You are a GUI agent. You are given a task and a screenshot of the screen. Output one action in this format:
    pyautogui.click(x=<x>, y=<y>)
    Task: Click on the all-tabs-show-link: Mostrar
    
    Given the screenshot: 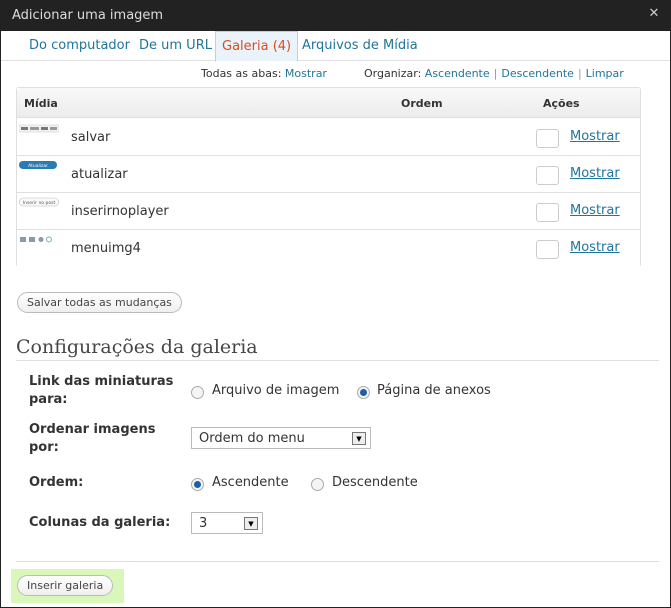 What is the action you would take?
    pyautogui.click(x=306, y=73)
    